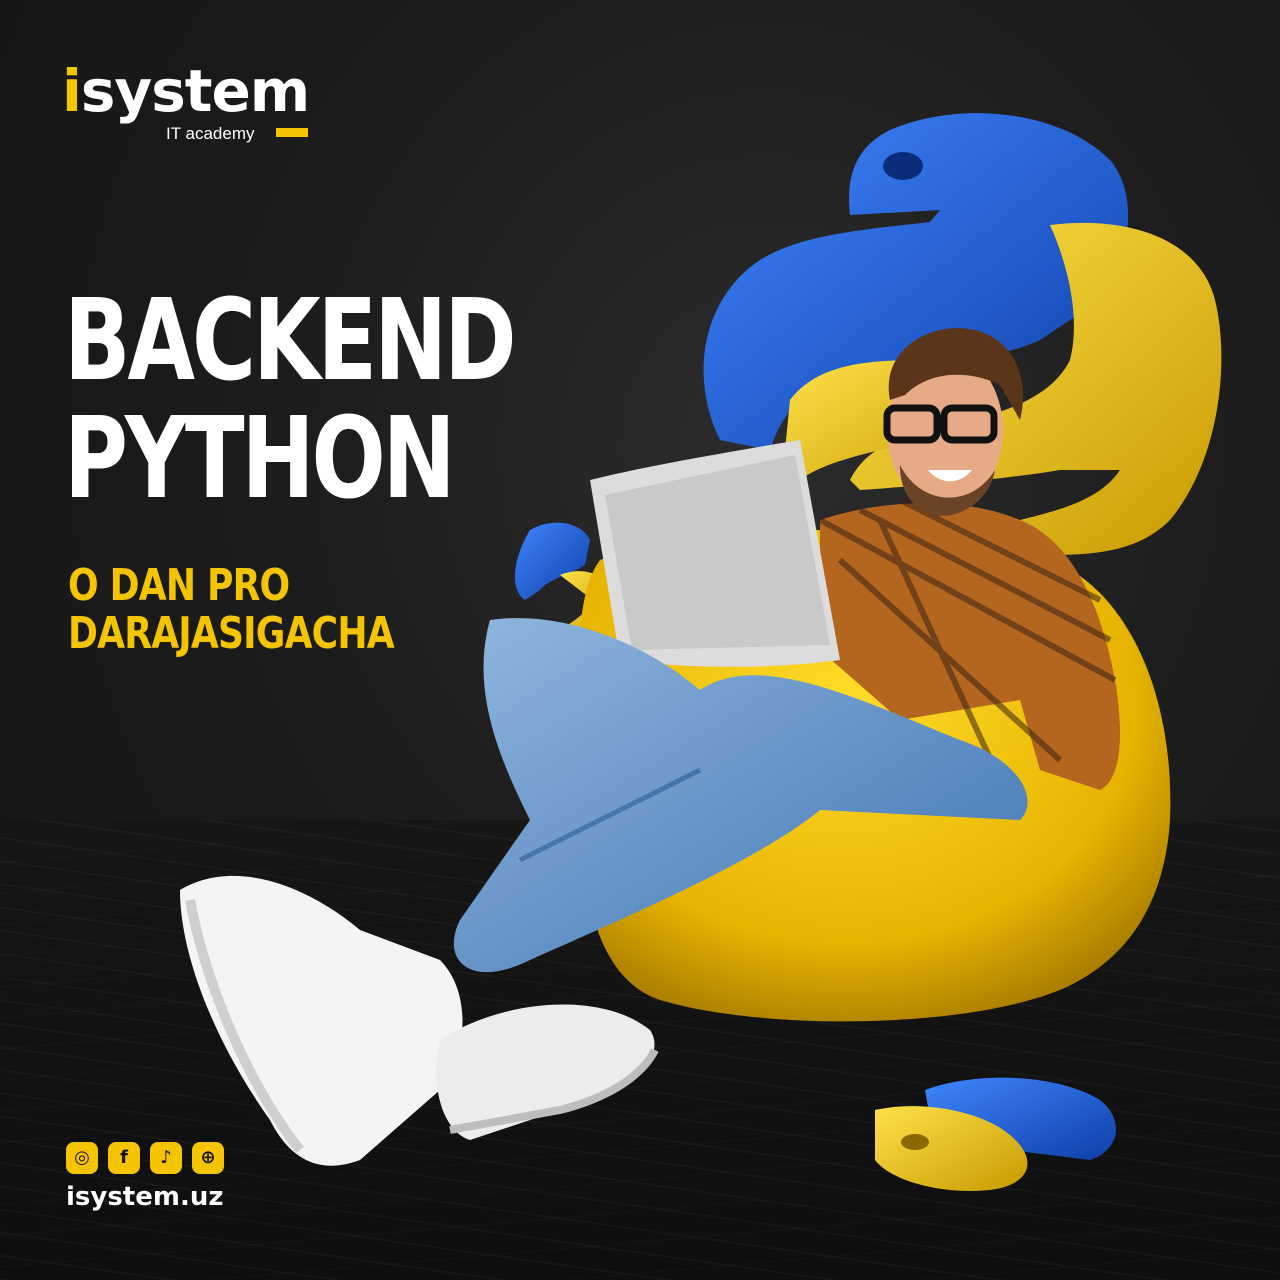 The width and height of the screenshot is (1280, 1280). Describe the element at coordinates (179, 585) in the screenshot. I see `subheadline-line-1: O DAN PRO` at that location.